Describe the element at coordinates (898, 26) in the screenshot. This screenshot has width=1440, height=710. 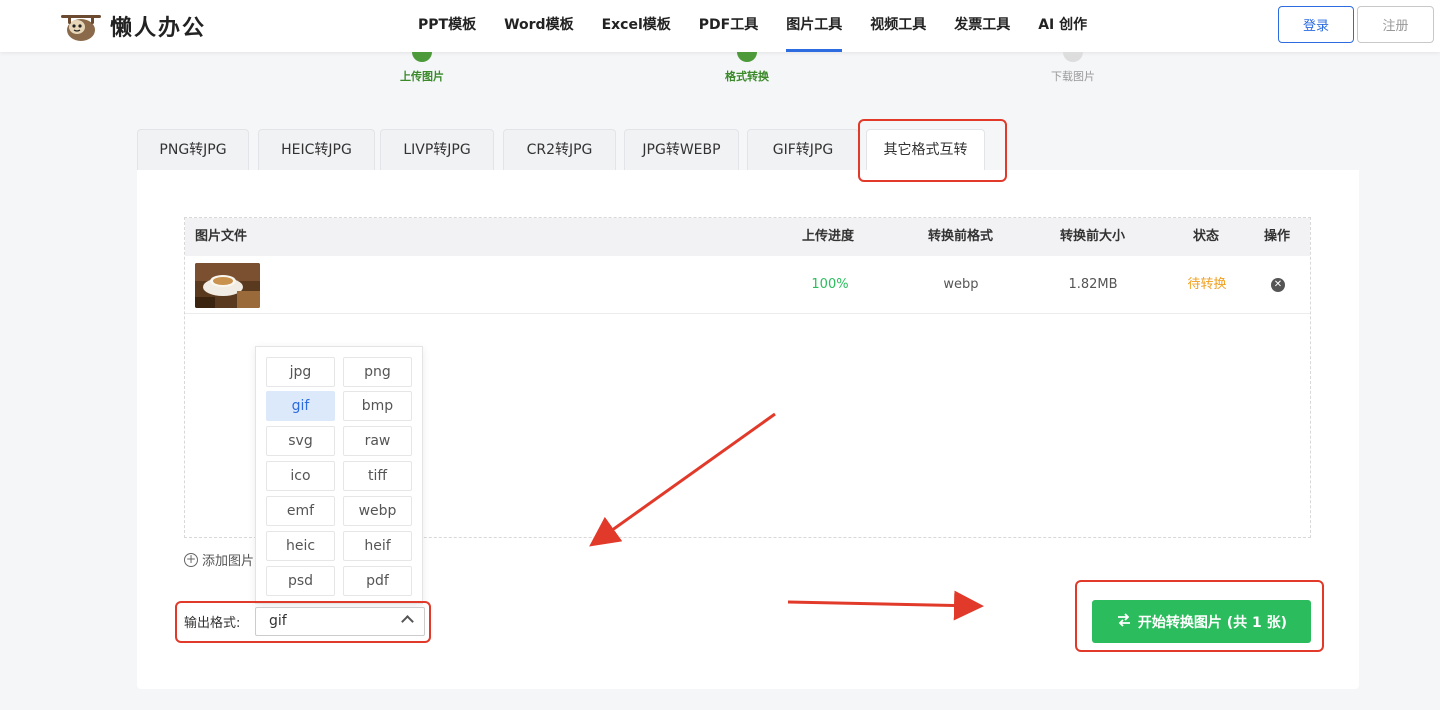
I see `nav-video-tools: 视频工具` at that location.